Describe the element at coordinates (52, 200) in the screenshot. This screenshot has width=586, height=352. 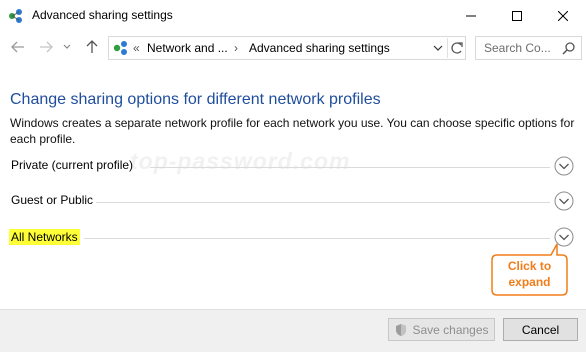
I see `section-label: Guest or Public` at that location.